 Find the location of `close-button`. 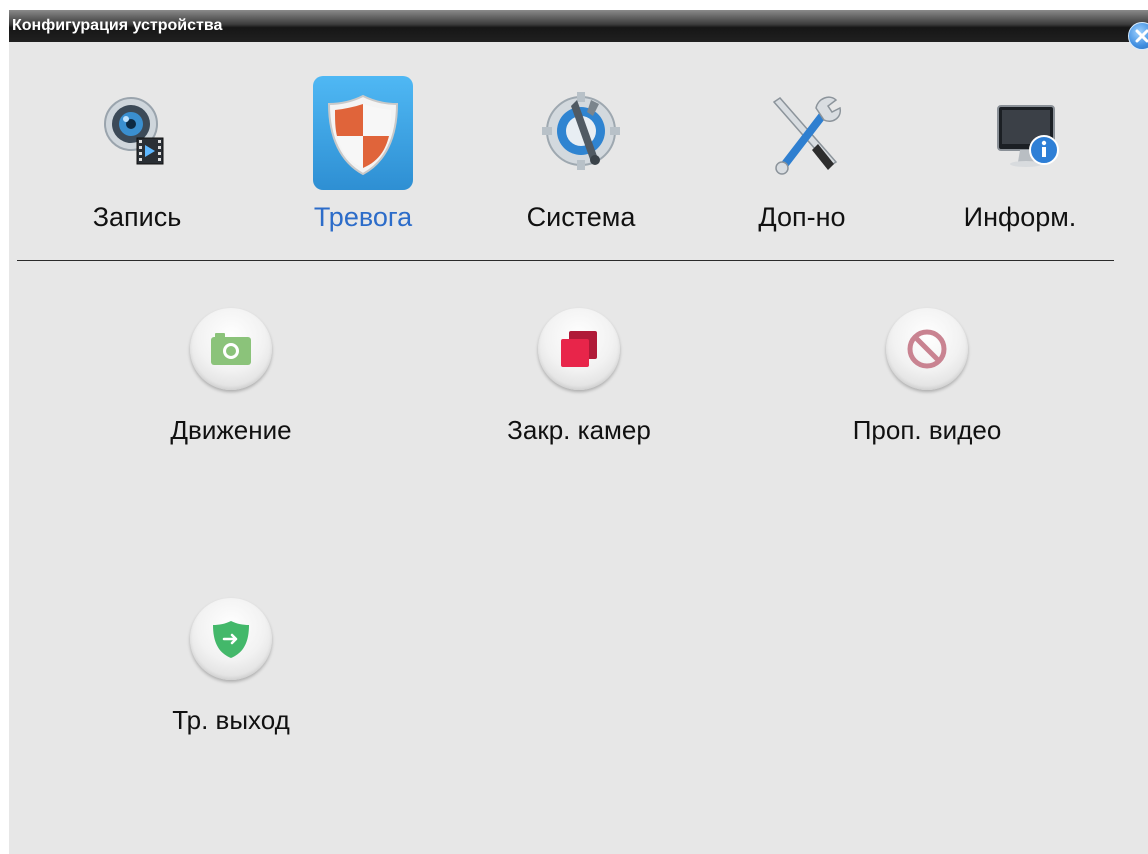

close-button is located at coordinates (1138, 36).